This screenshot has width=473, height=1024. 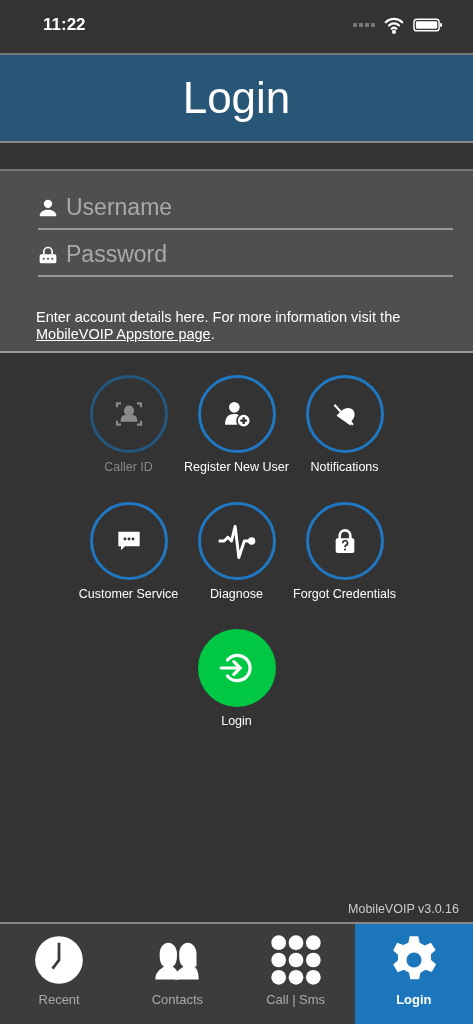 What do you see at coordinates (236, 721) in the screenshot?
I see `login-label: Login` at bounding box center [236, 721].